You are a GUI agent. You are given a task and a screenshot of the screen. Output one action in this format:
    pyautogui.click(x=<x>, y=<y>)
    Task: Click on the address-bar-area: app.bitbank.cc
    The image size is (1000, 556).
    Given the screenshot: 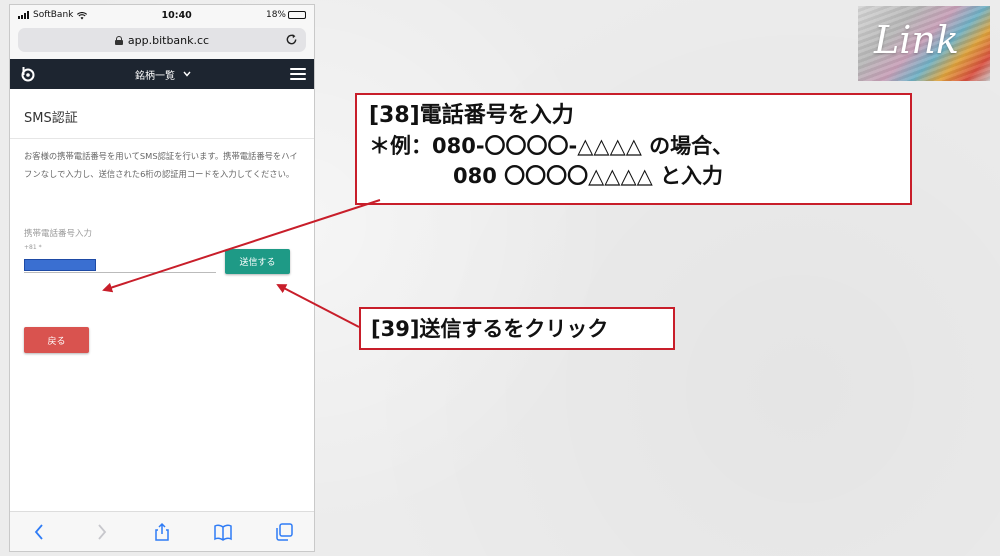 What is the action you would take?
    pyautogui.click(x=162, y=42)
    